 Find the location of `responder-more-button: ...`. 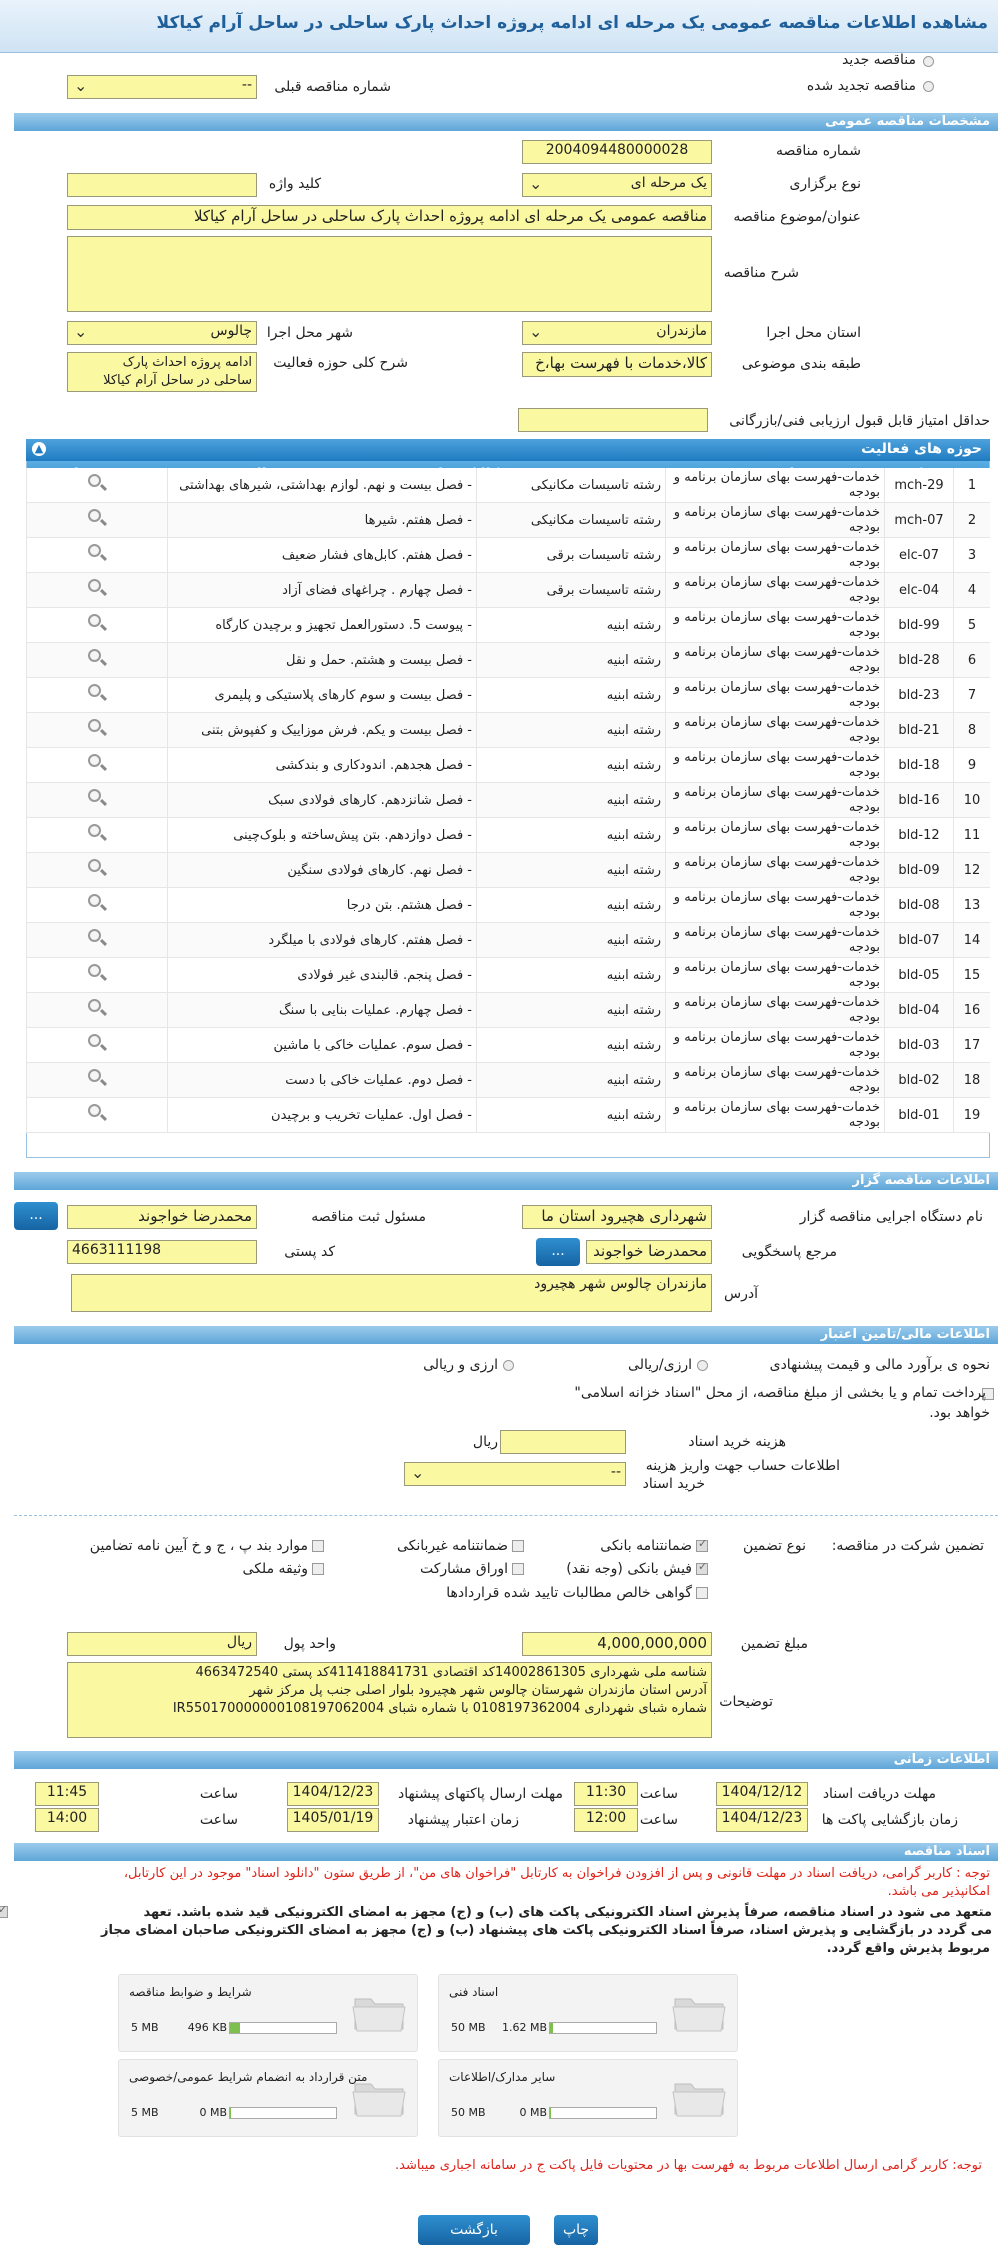

responder-more-button: ... is located at coordinates (558, 1252).